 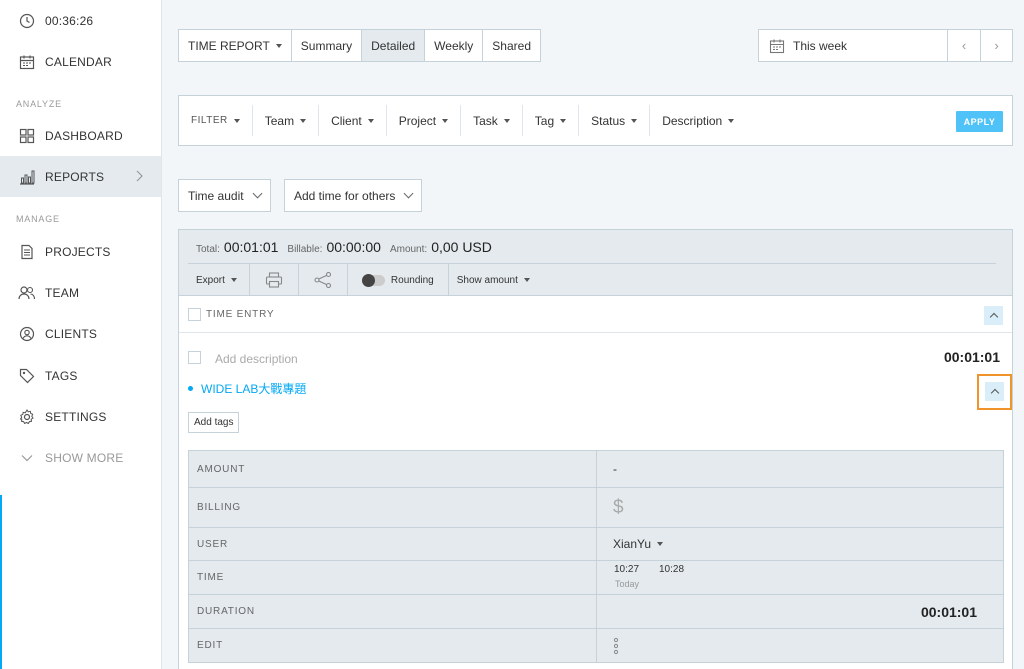 What do you see at coordinates (853, 45) in the screenshot?
I see `date-range-field: This week` at bounding box center [853, 45].